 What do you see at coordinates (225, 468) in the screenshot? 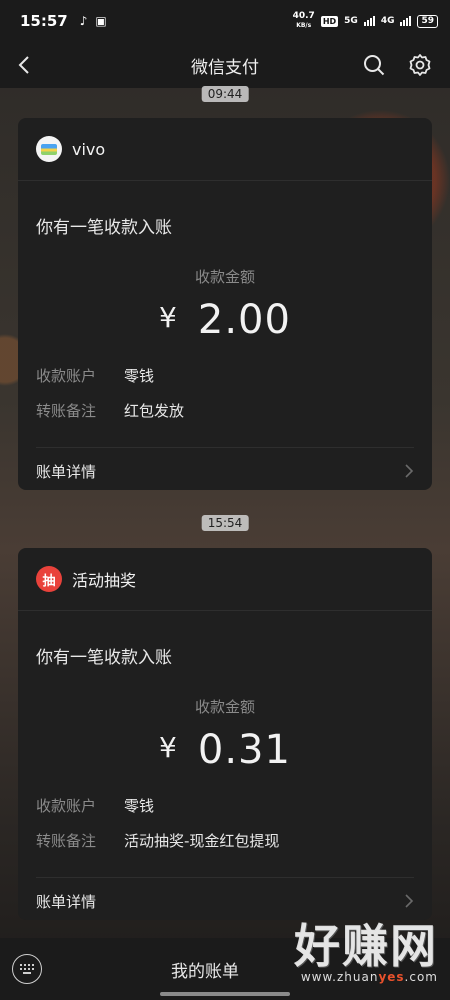
I see `bill-details-link: 账单详情` at bounding box center [225, 468].